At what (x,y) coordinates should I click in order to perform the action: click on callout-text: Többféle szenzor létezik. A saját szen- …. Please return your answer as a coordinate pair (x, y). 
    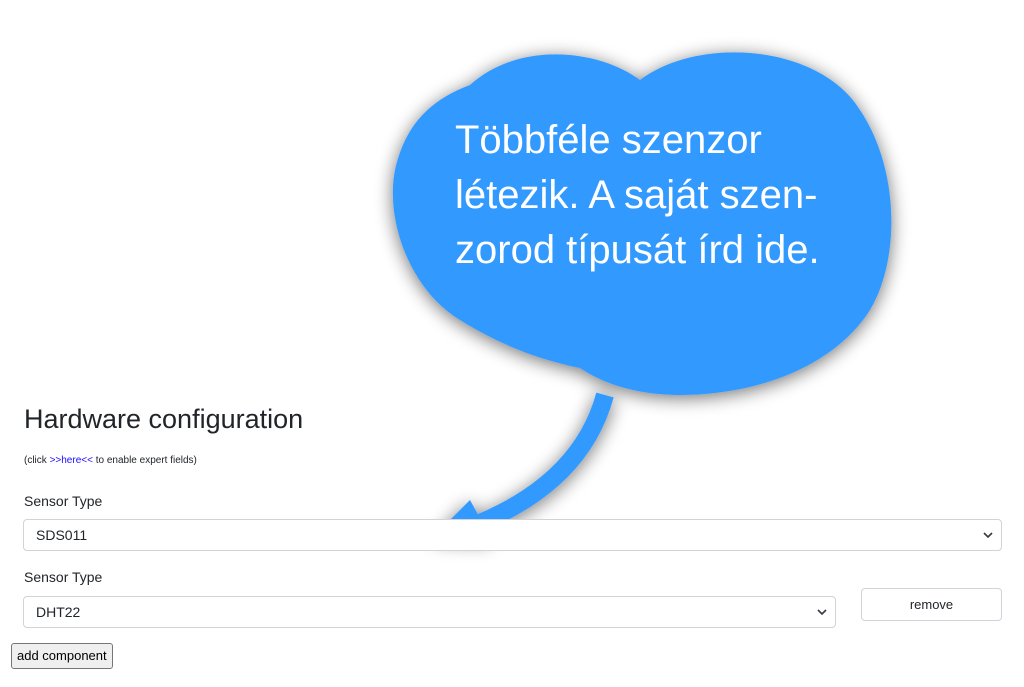
    Looking at the image, I should click on (655, 195).